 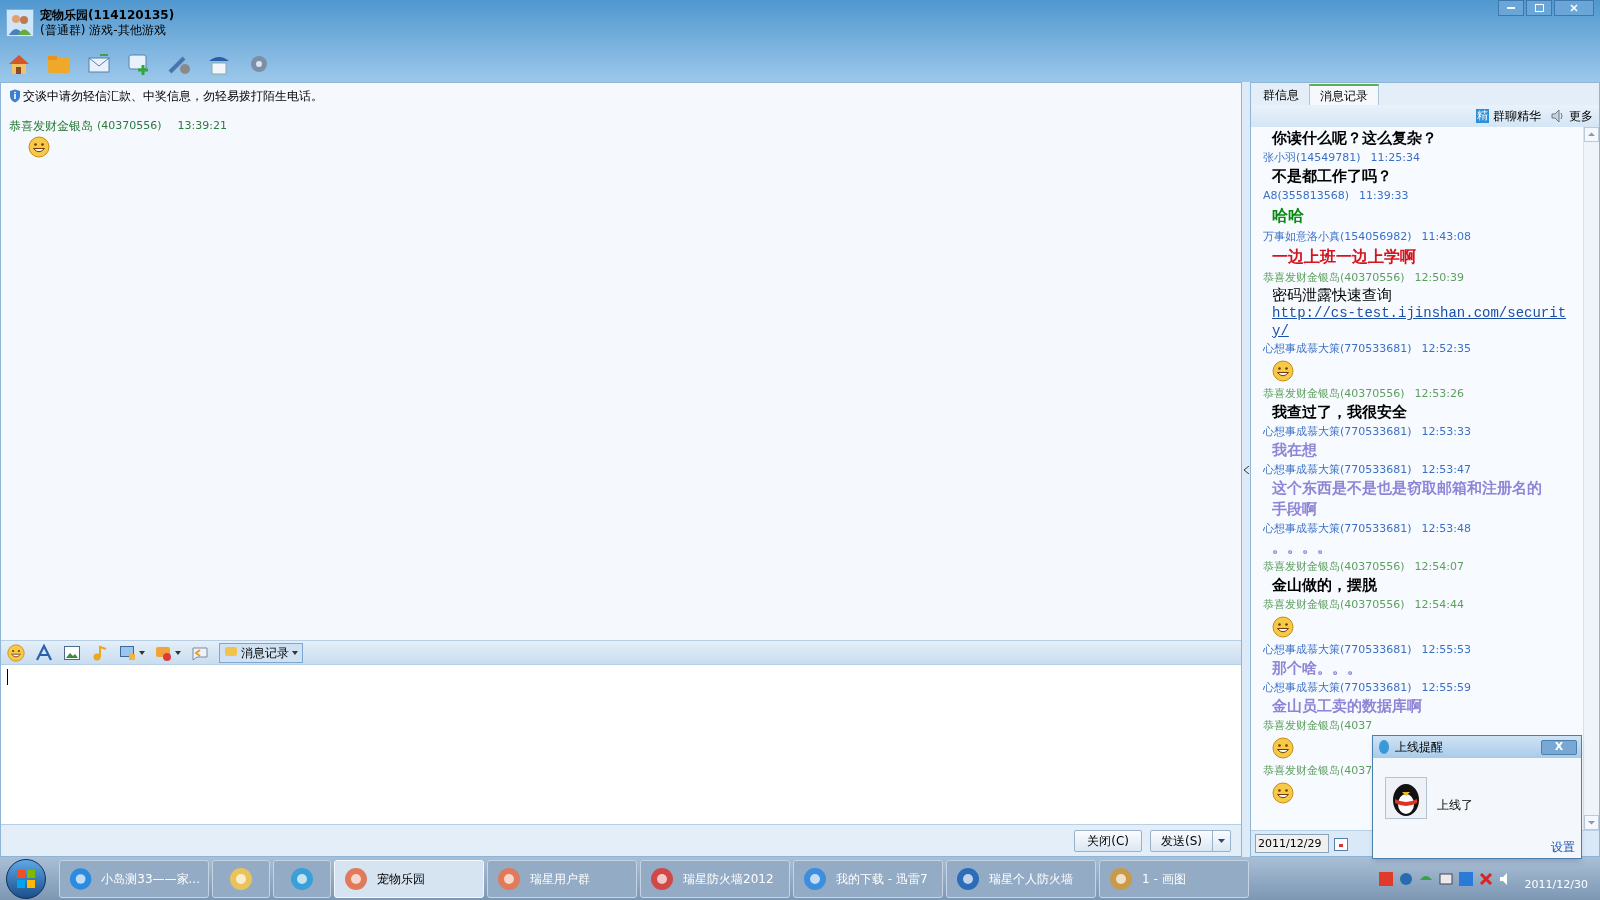 What do you see at coordinates (1324, 585) in the screenshot?
I see `message-text: 金山做的，摆脱` at bounding box center [1324, 585].